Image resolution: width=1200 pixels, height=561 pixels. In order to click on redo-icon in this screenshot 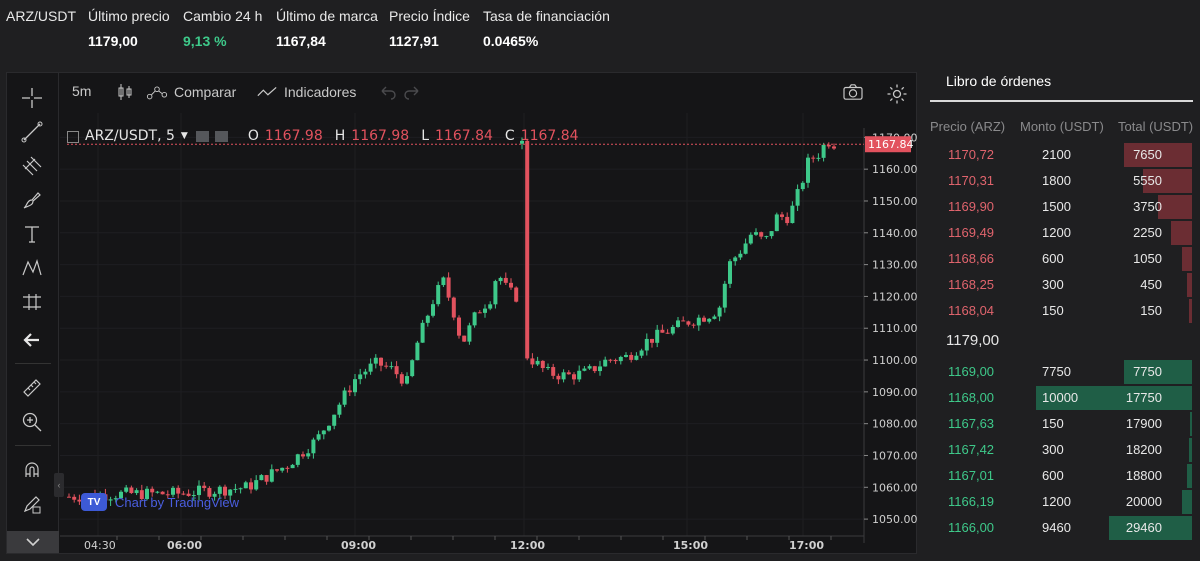, I will do `click(411, 93)`.